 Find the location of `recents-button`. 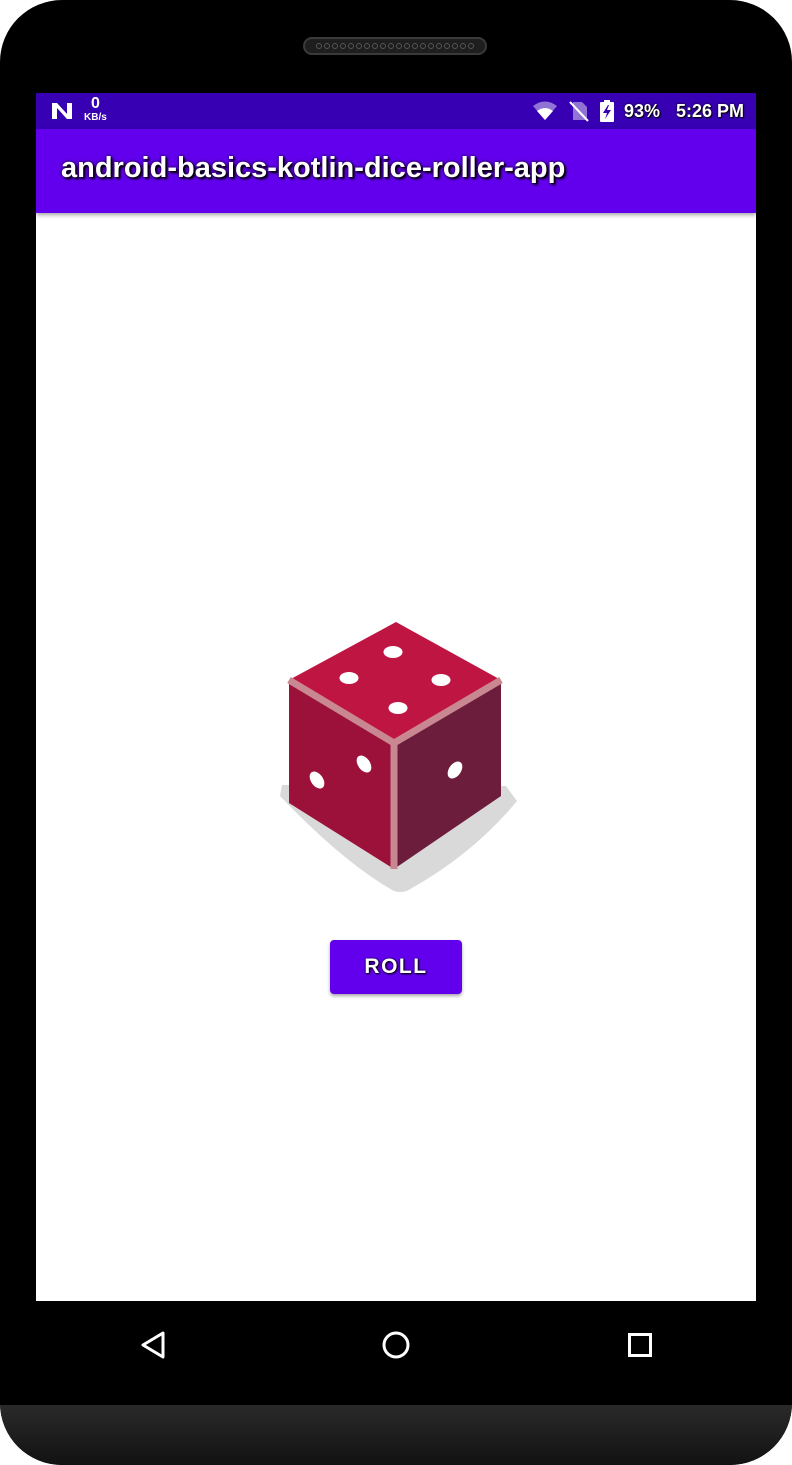

recents-button is located at coordinates (640, 1345).